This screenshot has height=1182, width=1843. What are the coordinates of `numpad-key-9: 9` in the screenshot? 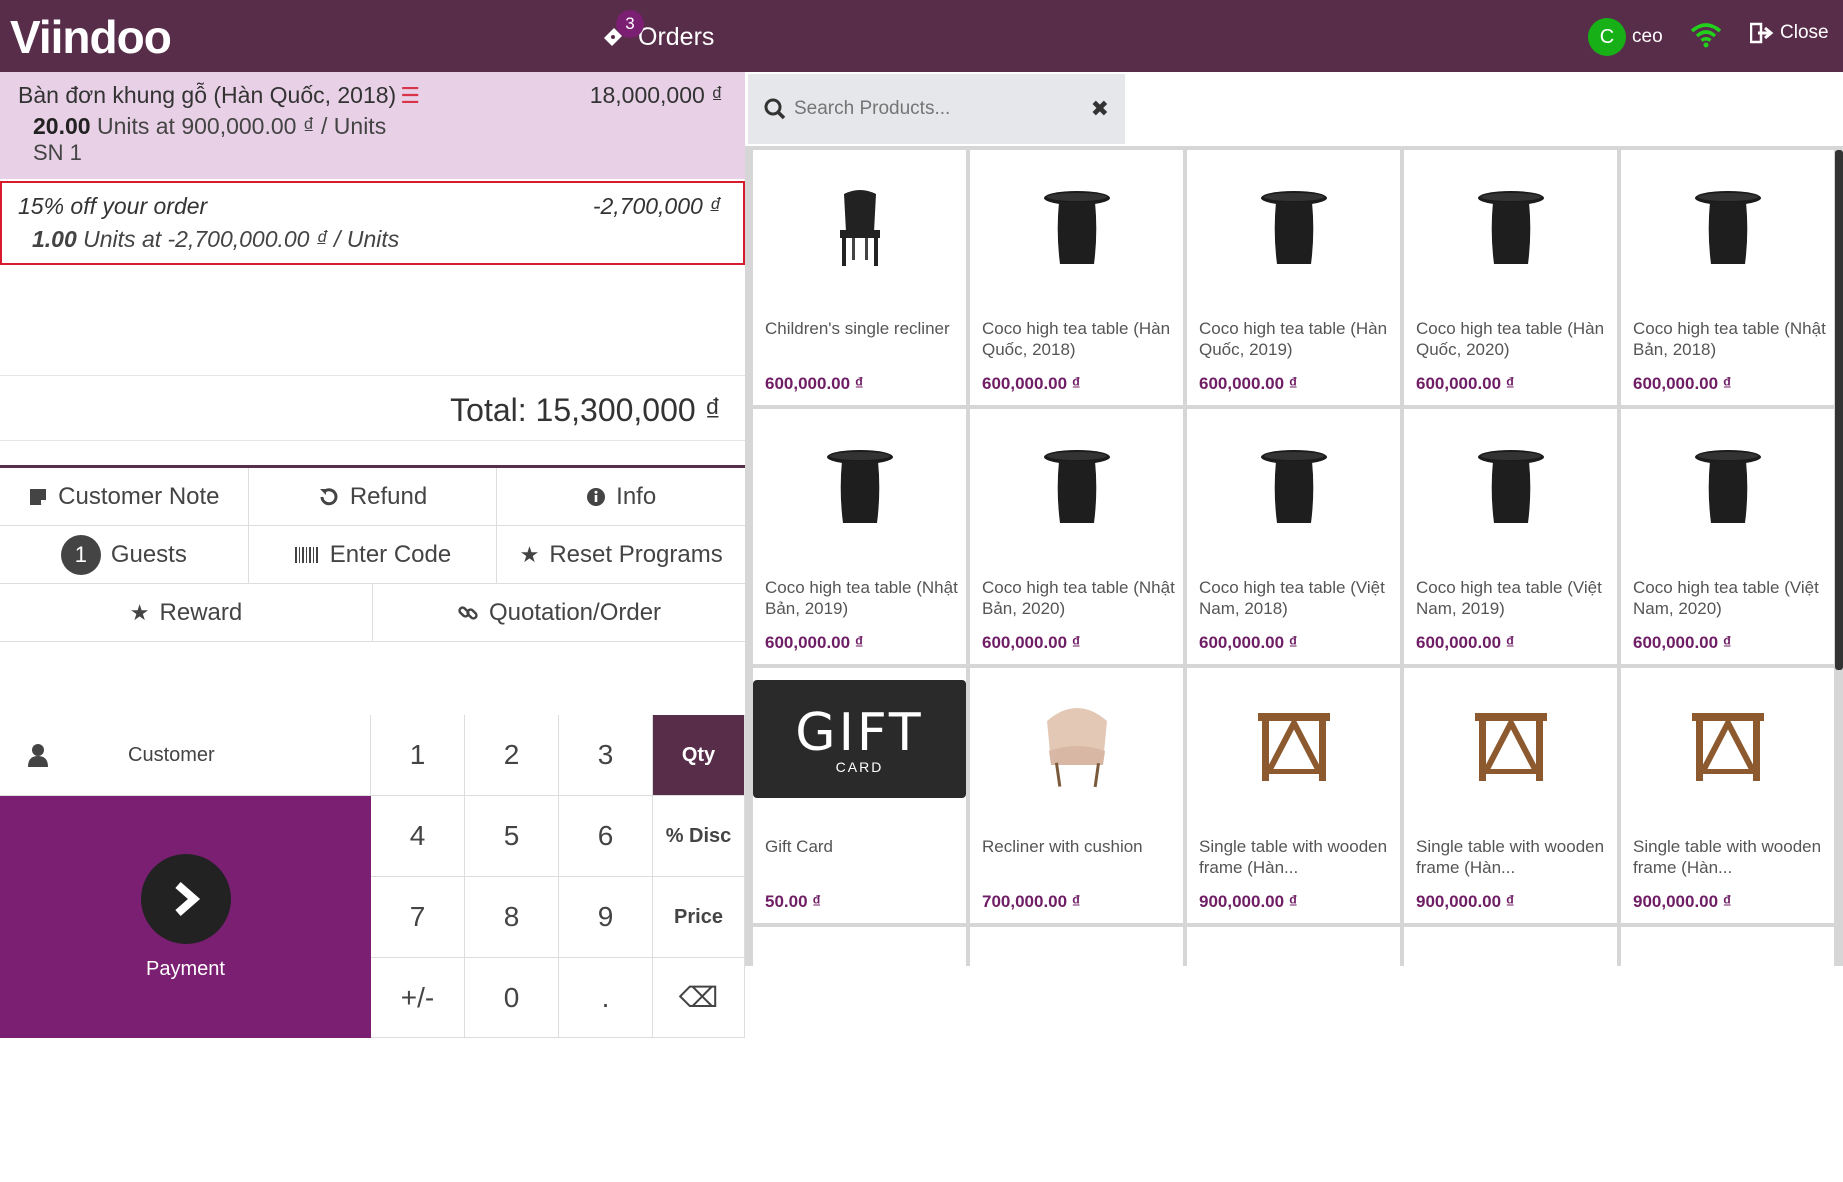 It's located at (606, 917).